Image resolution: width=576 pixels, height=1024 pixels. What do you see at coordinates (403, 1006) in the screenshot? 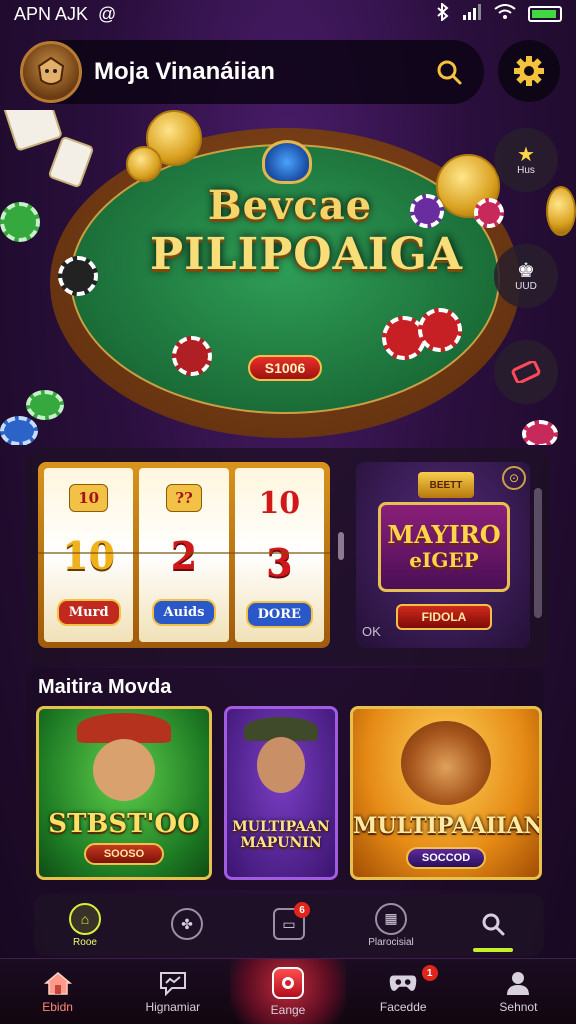
I see `tab-label: Facedde` at bounding box center [403, 1006].